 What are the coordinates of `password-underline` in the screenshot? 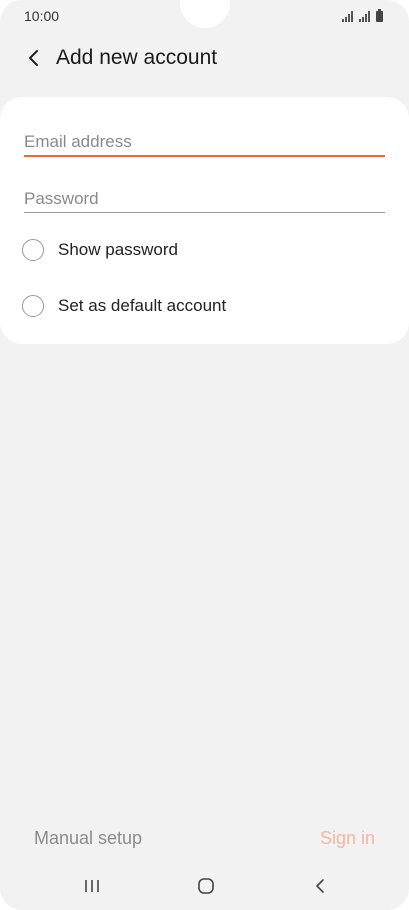 It's located at (204, 212).